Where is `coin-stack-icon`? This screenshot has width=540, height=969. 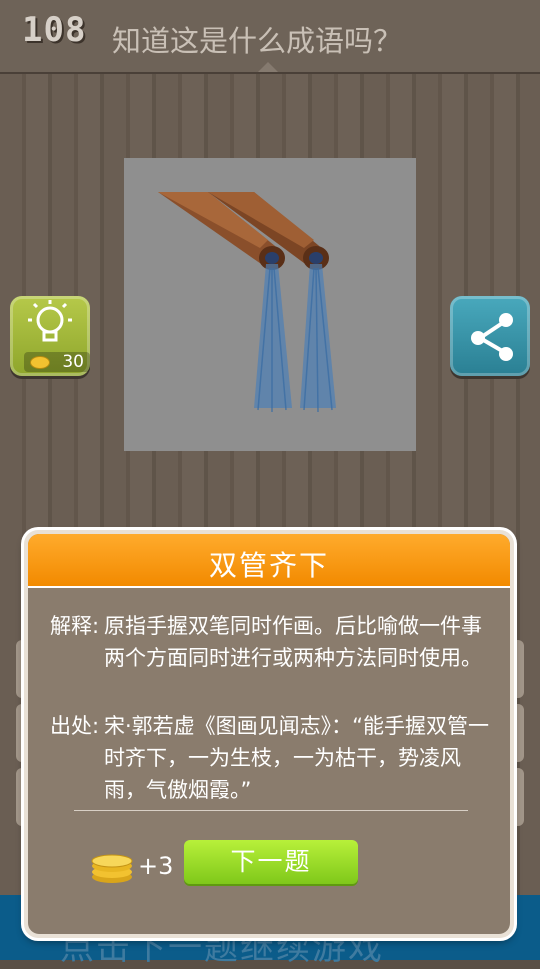 coin-stack-icon is located at coordinates (112, 868).